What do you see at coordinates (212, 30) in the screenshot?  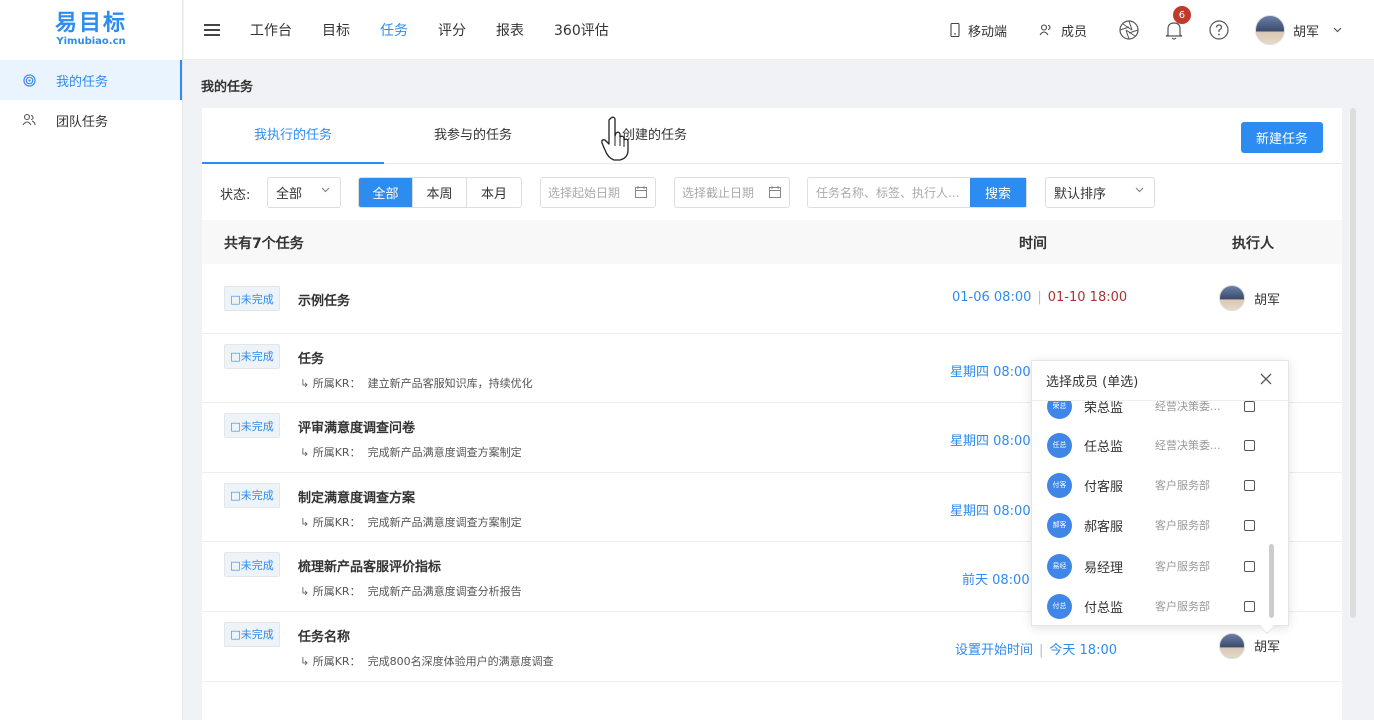 I see `menu-icon` at bounding box center [212, 30].